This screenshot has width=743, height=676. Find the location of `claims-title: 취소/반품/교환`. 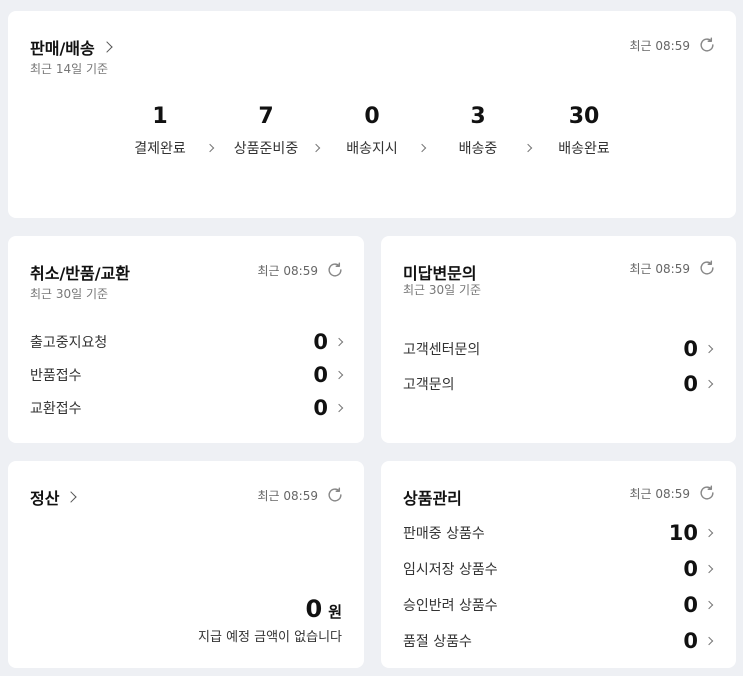

claims-title: 취소/반품/교환 is located at coordinates (80, 272).